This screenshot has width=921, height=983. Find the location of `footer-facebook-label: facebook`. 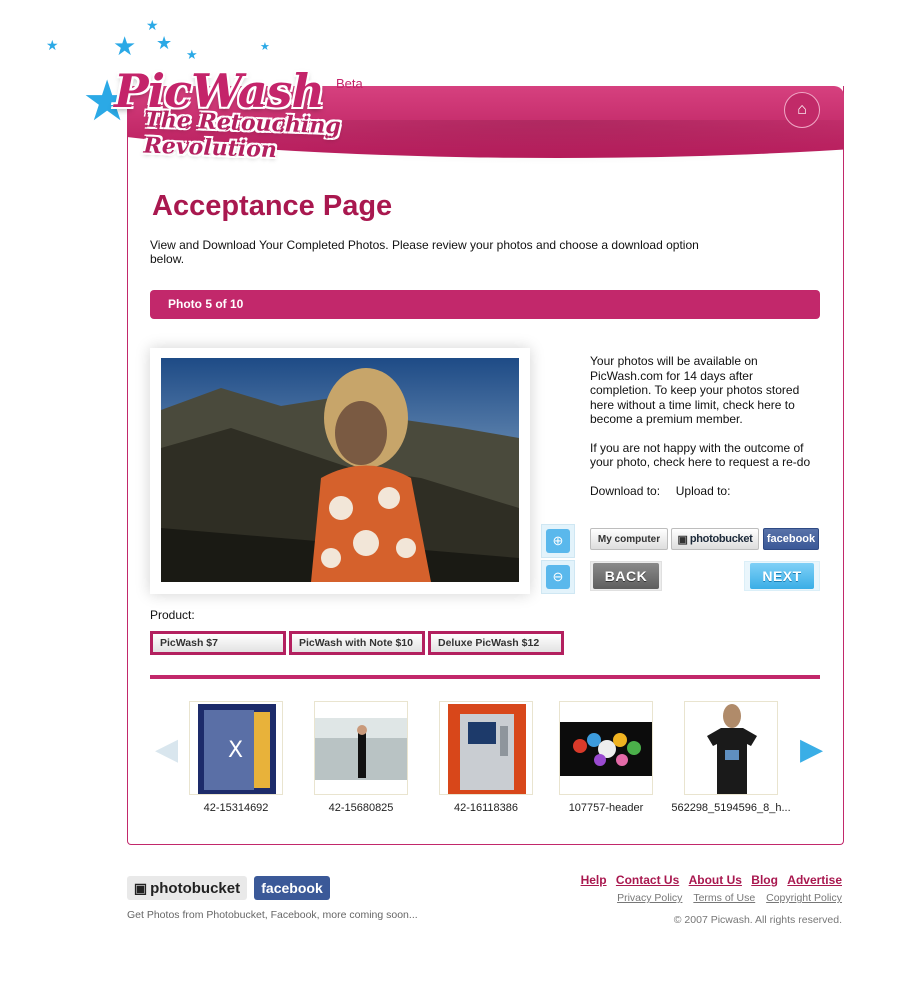

footer-facebook-label: facebook is located at coordinates (292, 888).